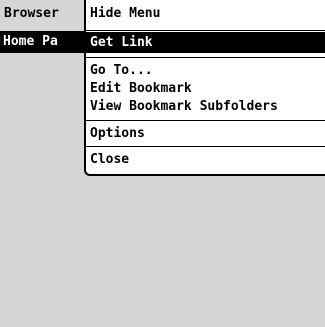  I want to click on menu-item-hide-menu: Hide Menu, so click(205, 14).